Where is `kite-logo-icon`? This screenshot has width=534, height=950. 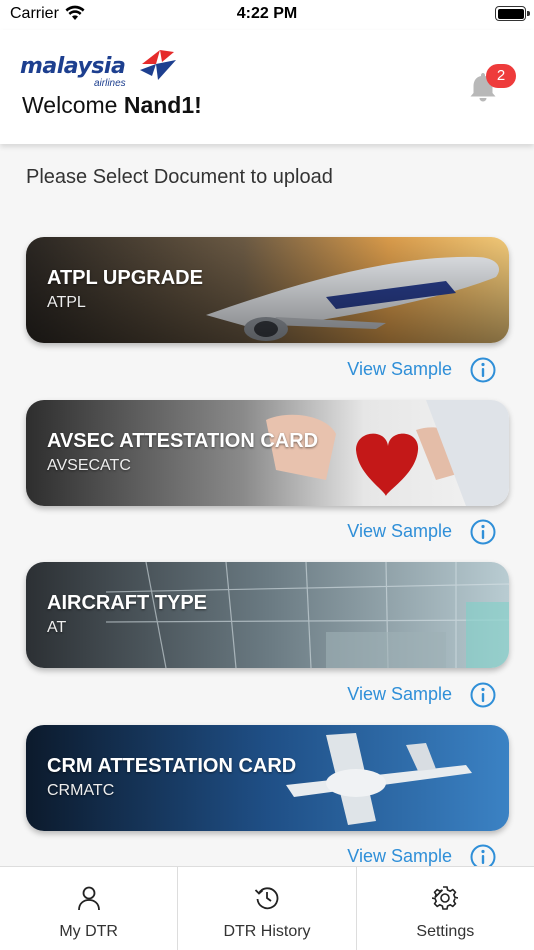 kite-logo-icon is located at coordinates (158, 65).